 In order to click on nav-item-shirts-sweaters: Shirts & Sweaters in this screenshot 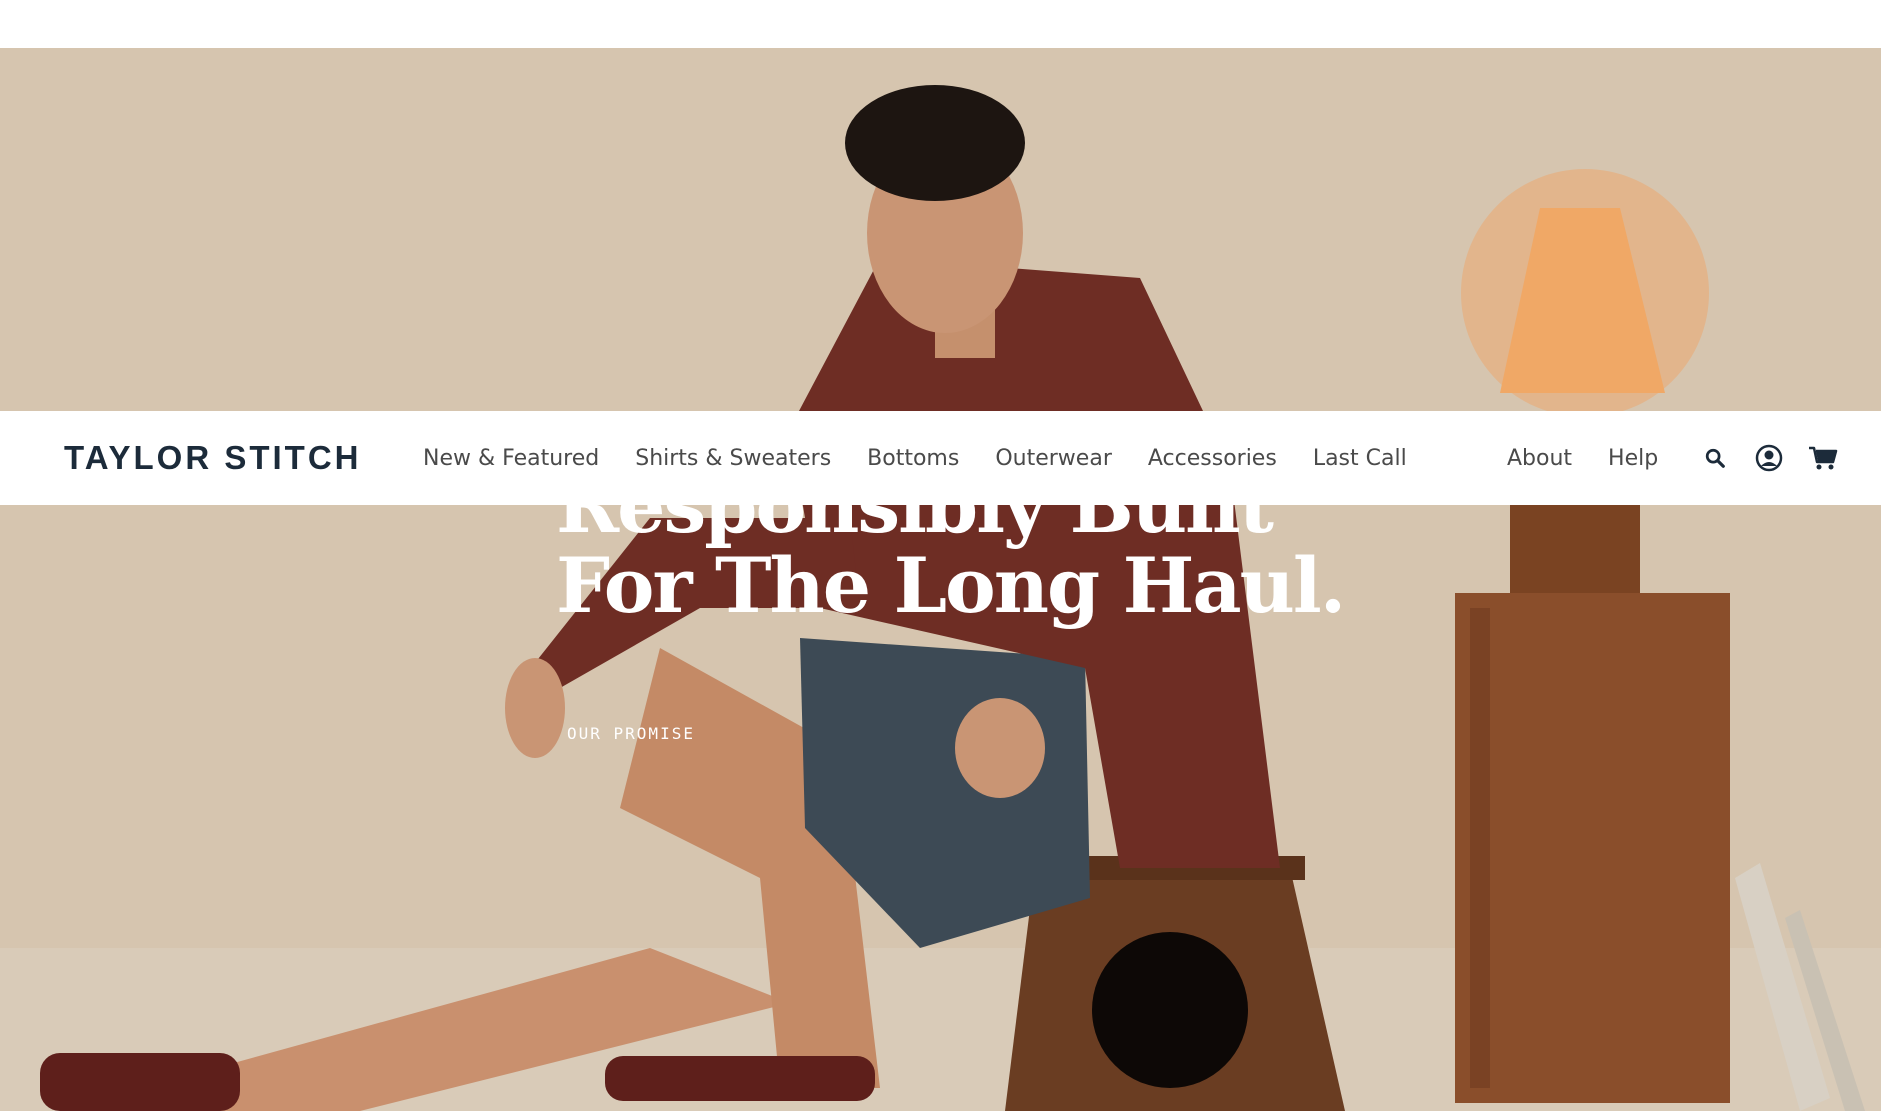, I will do `click(733, 458)`.